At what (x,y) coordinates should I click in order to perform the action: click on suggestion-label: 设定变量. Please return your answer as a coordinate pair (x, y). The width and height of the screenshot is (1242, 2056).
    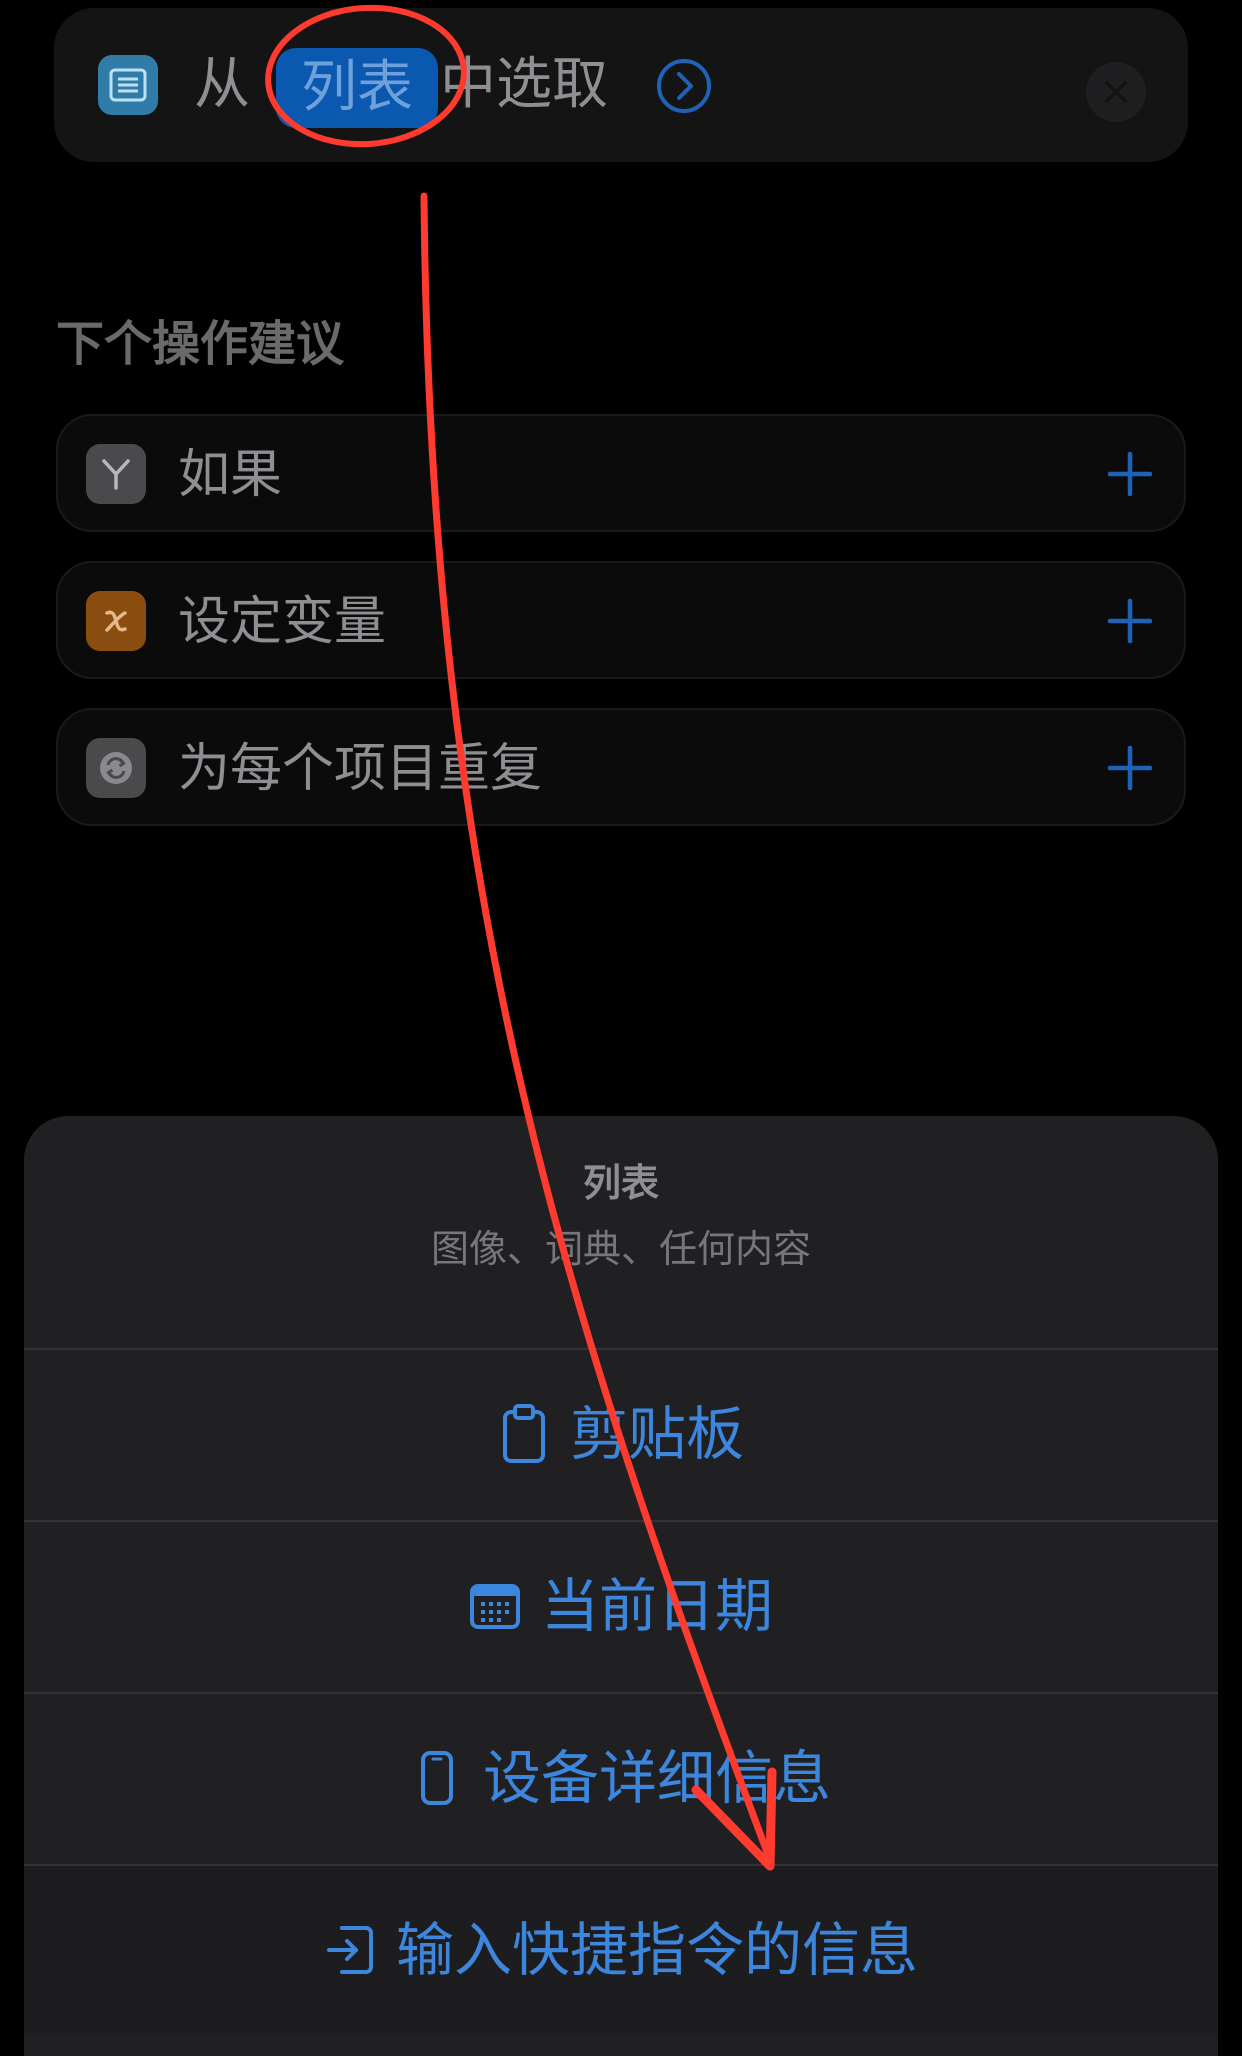
    Looking at the image, I should click on (282, 622).